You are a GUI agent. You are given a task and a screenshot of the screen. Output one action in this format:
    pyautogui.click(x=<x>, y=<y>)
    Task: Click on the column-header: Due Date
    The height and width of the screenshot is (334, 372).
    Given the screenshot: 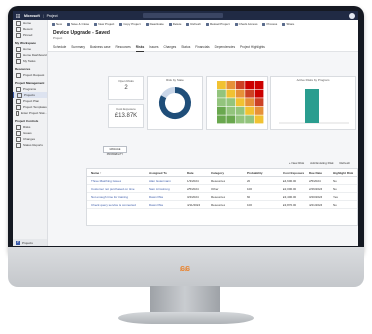 What is the action you would take?
    pyautogui.click(x=315, y=173)
    